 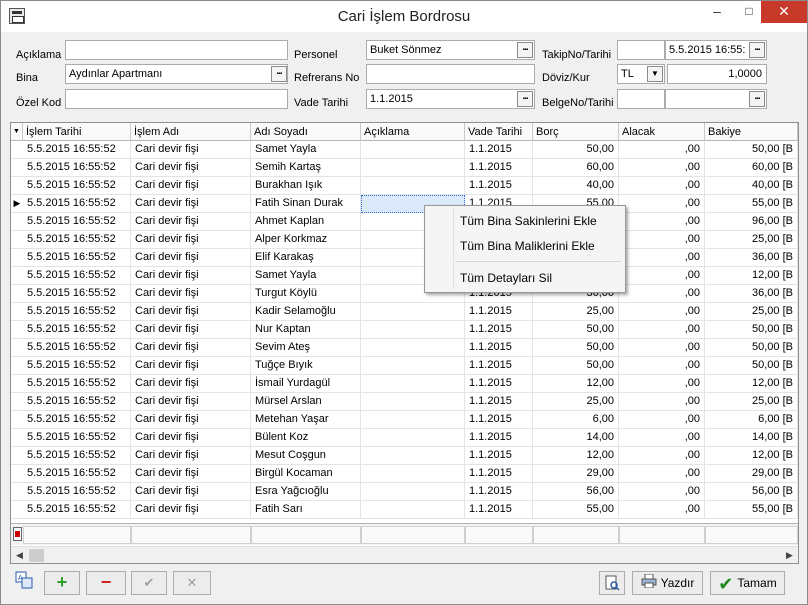 I want to click on cell-borc: 14,00, so click(x=576, y=438).